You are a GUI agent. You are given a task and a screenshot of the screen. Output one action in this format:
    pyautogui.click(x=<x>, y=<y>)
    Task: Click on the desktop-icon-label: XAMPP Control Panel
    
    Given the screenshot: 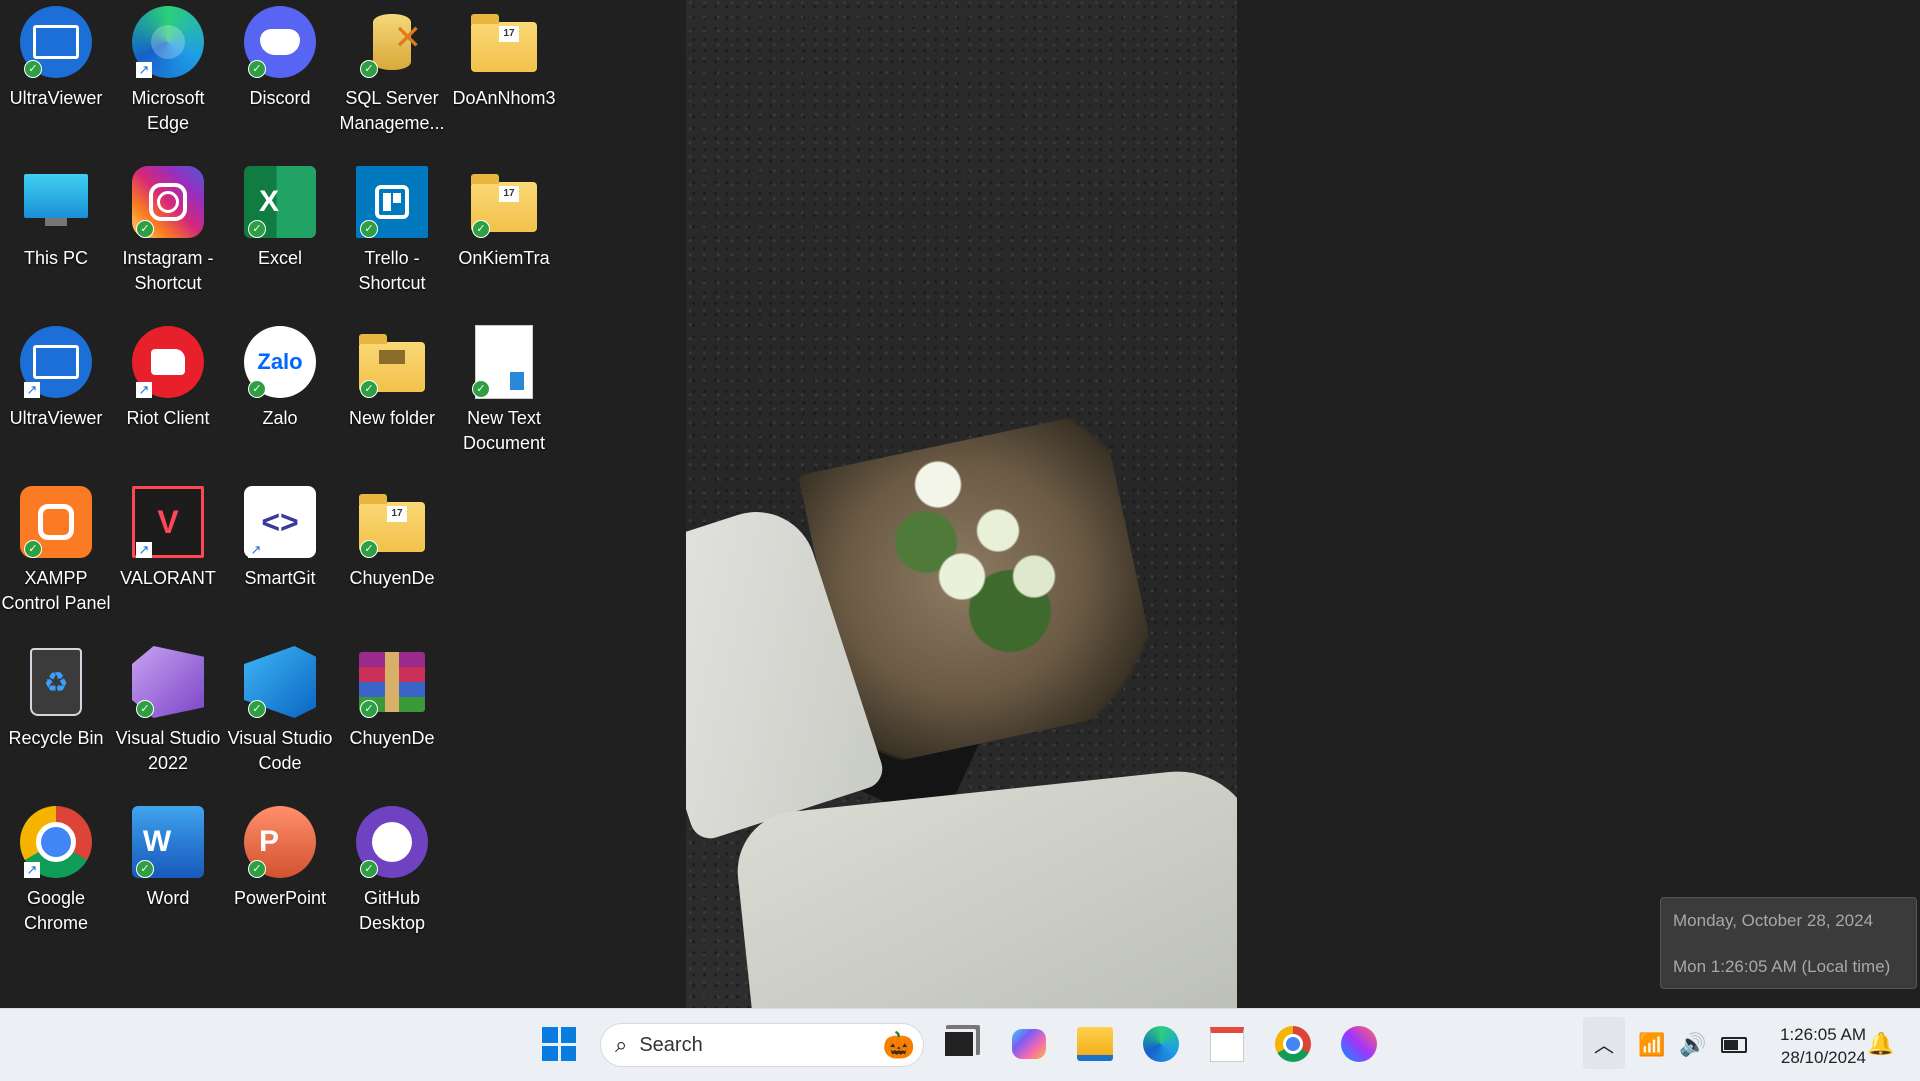 What is the action you would take?
    pyautogui.click(x=56, y=590)
    